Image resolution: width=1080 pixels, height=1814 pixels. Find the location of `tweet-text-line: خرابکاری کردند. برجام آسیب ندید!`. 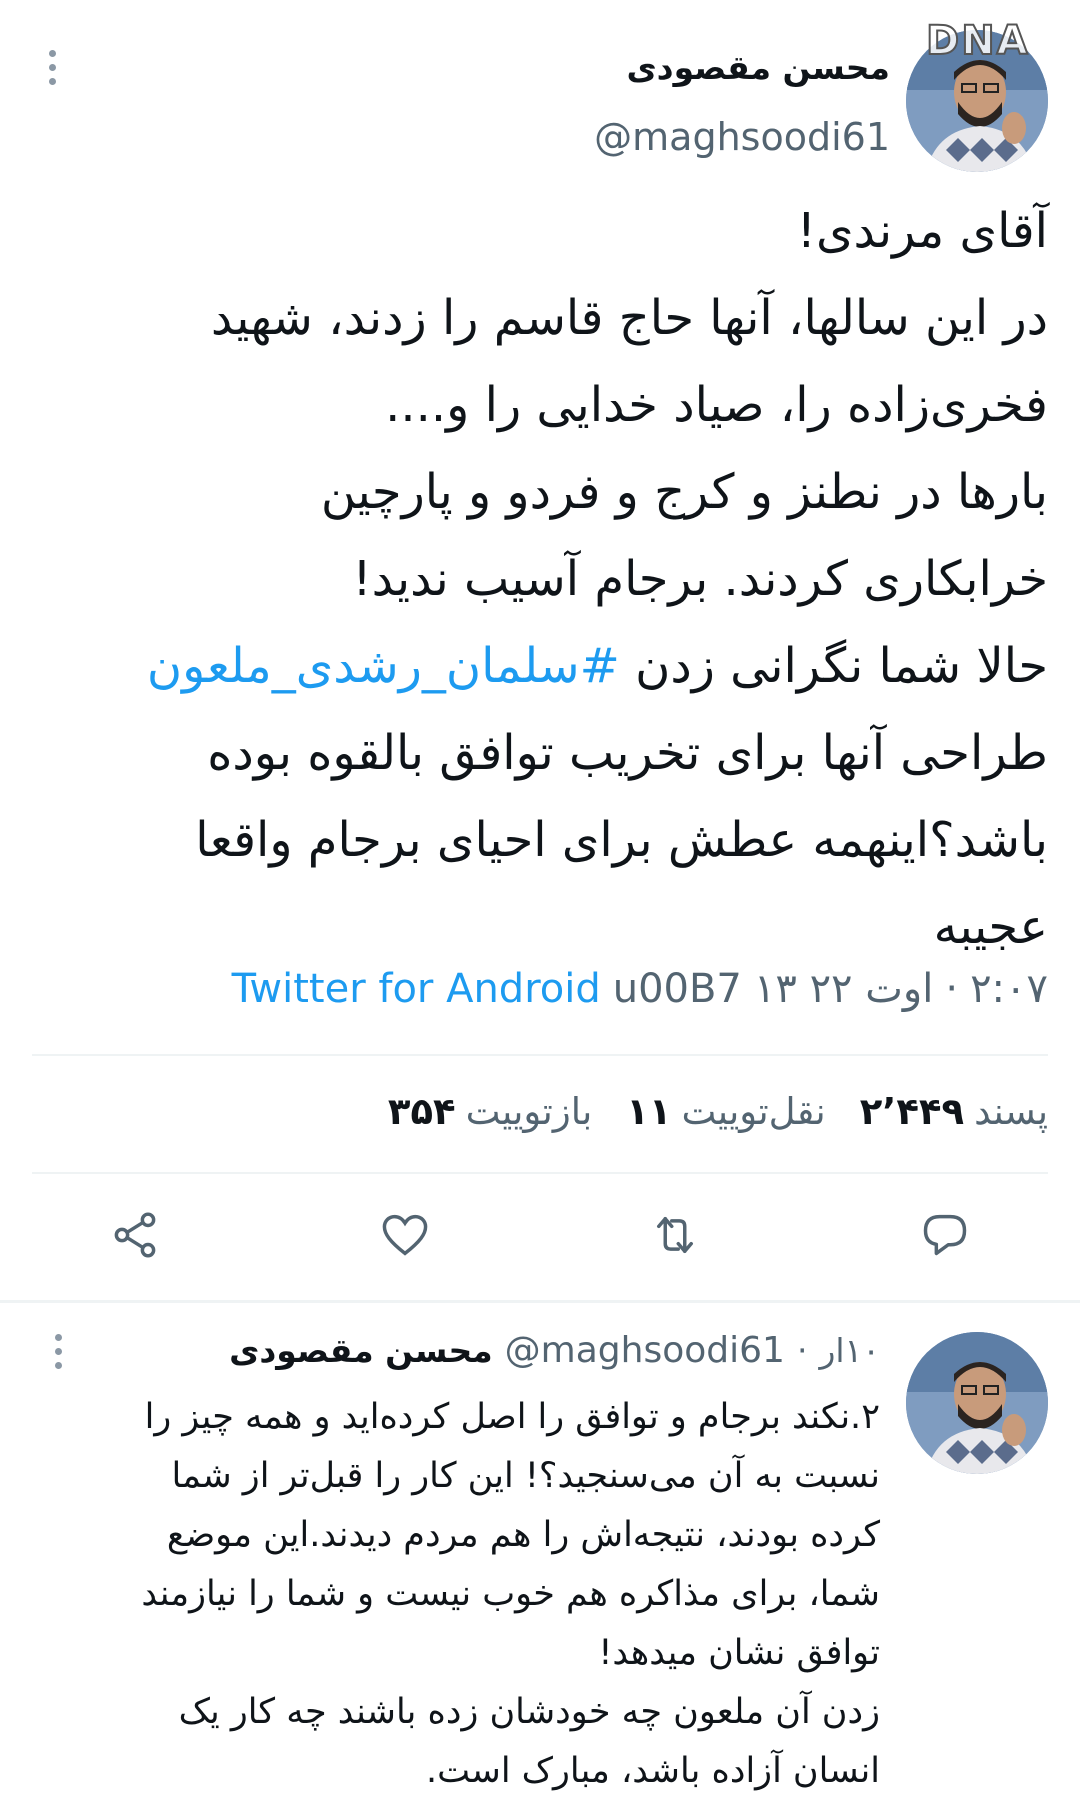

tweet-text-line: خرابکاری کردند. برجام آسیب ندید! is located at coordinates (700, 579).